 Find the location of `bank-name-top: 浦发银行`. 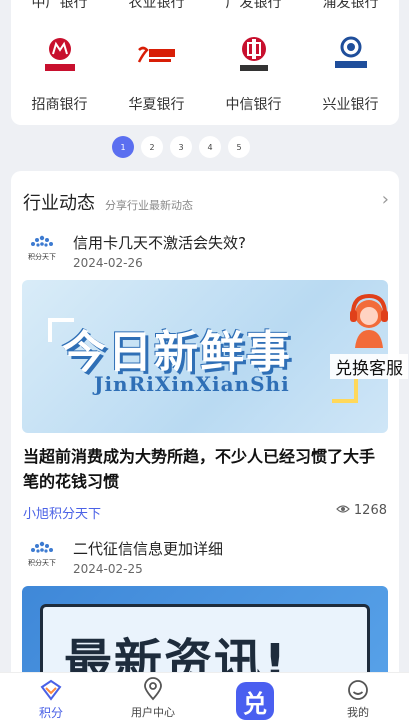

bank-name-top: 浦发银行 is located at coordinates (350, 6).